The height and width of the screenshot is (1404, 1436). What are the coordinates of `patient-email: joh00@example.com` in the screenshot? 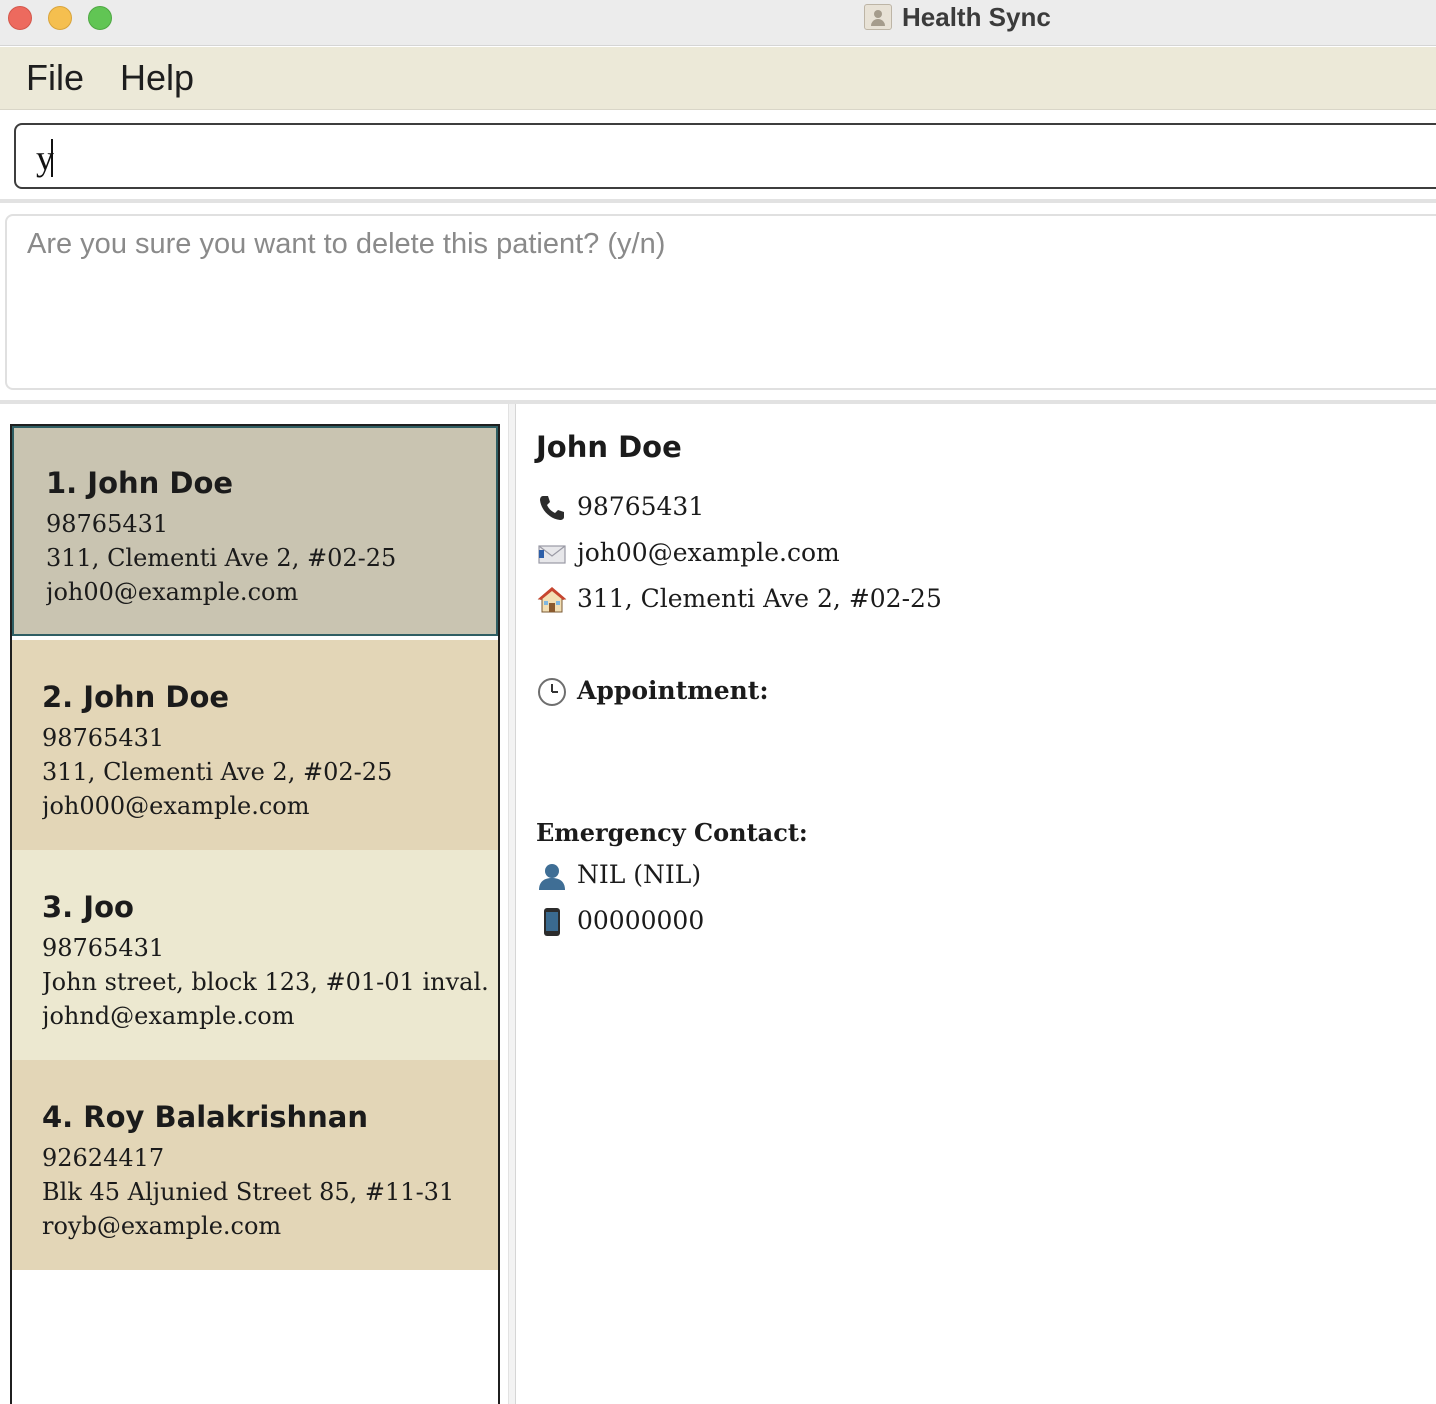 It's located at (172, 592).